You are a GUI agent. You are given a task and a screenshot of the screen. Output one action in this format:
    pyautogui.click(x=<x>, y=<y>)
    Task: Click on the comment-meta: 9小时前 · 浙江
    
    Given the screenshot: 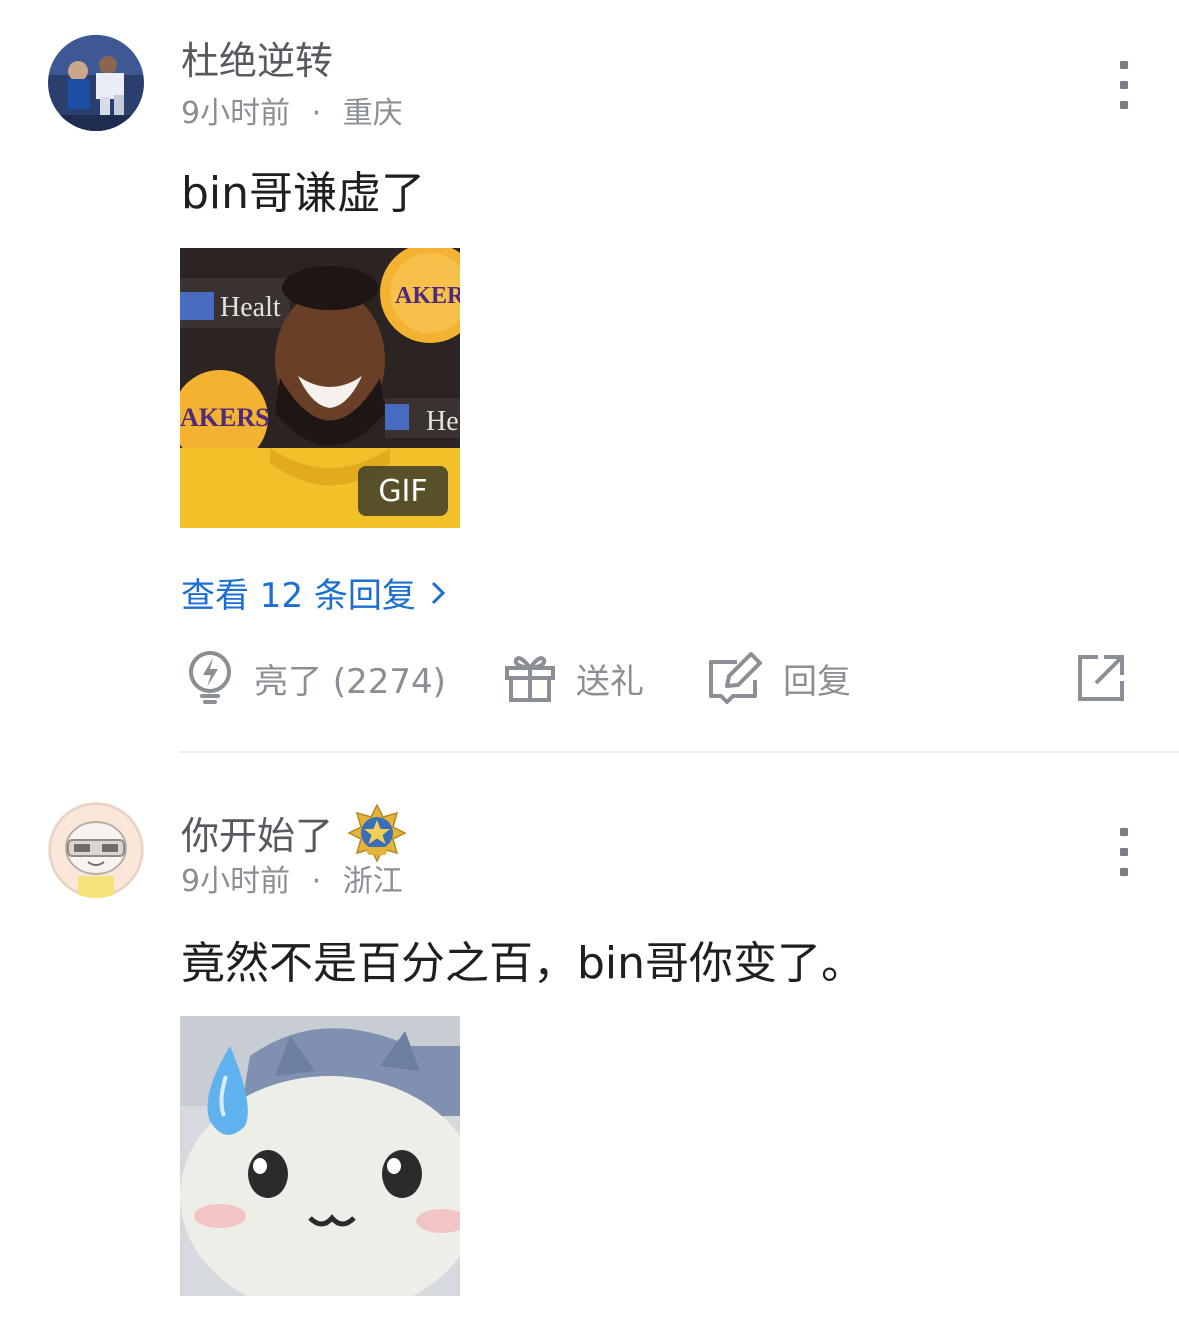 What is the action you would take?
    pyautogui.click(x=292, y=882)
    